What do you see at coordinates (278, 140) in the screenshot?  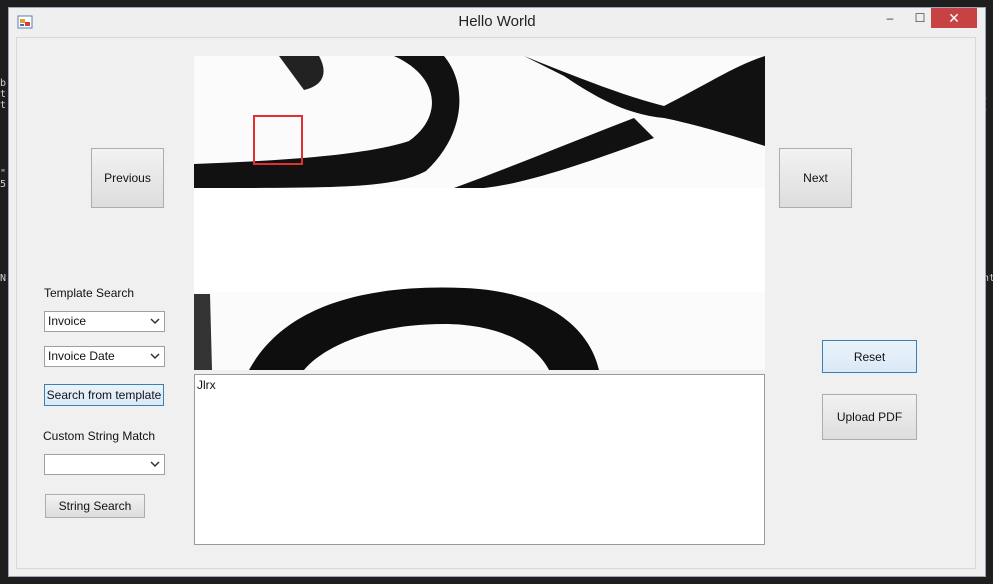 I see `selection-box` at bounding box center [278, 140].